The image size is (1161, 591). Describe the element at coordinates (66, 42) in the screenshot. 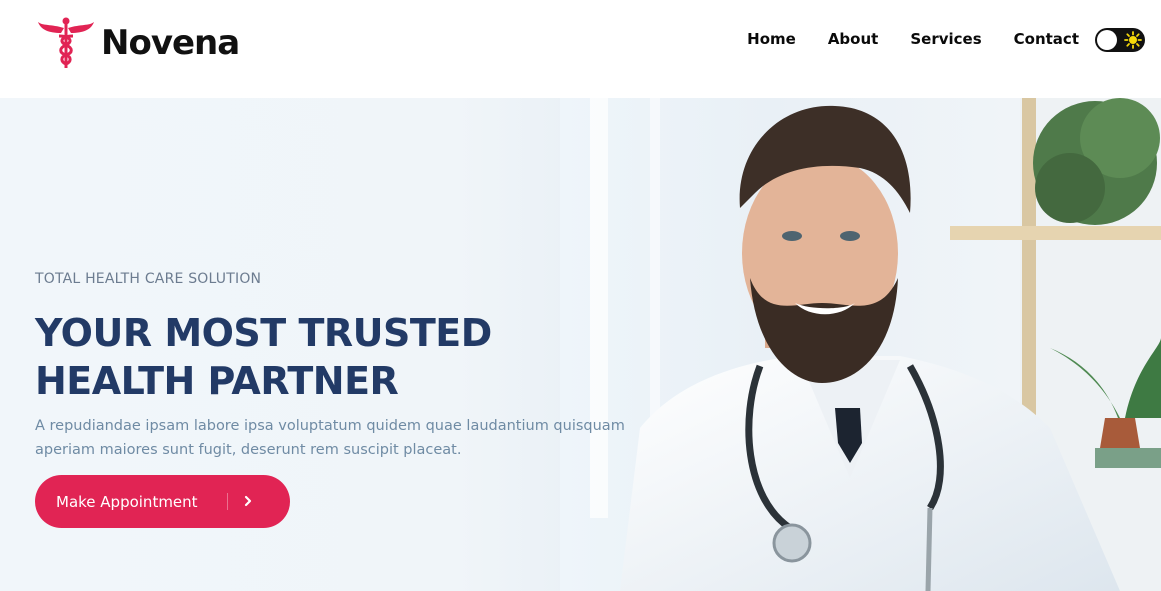

I see `caduceus-icon` at that location.